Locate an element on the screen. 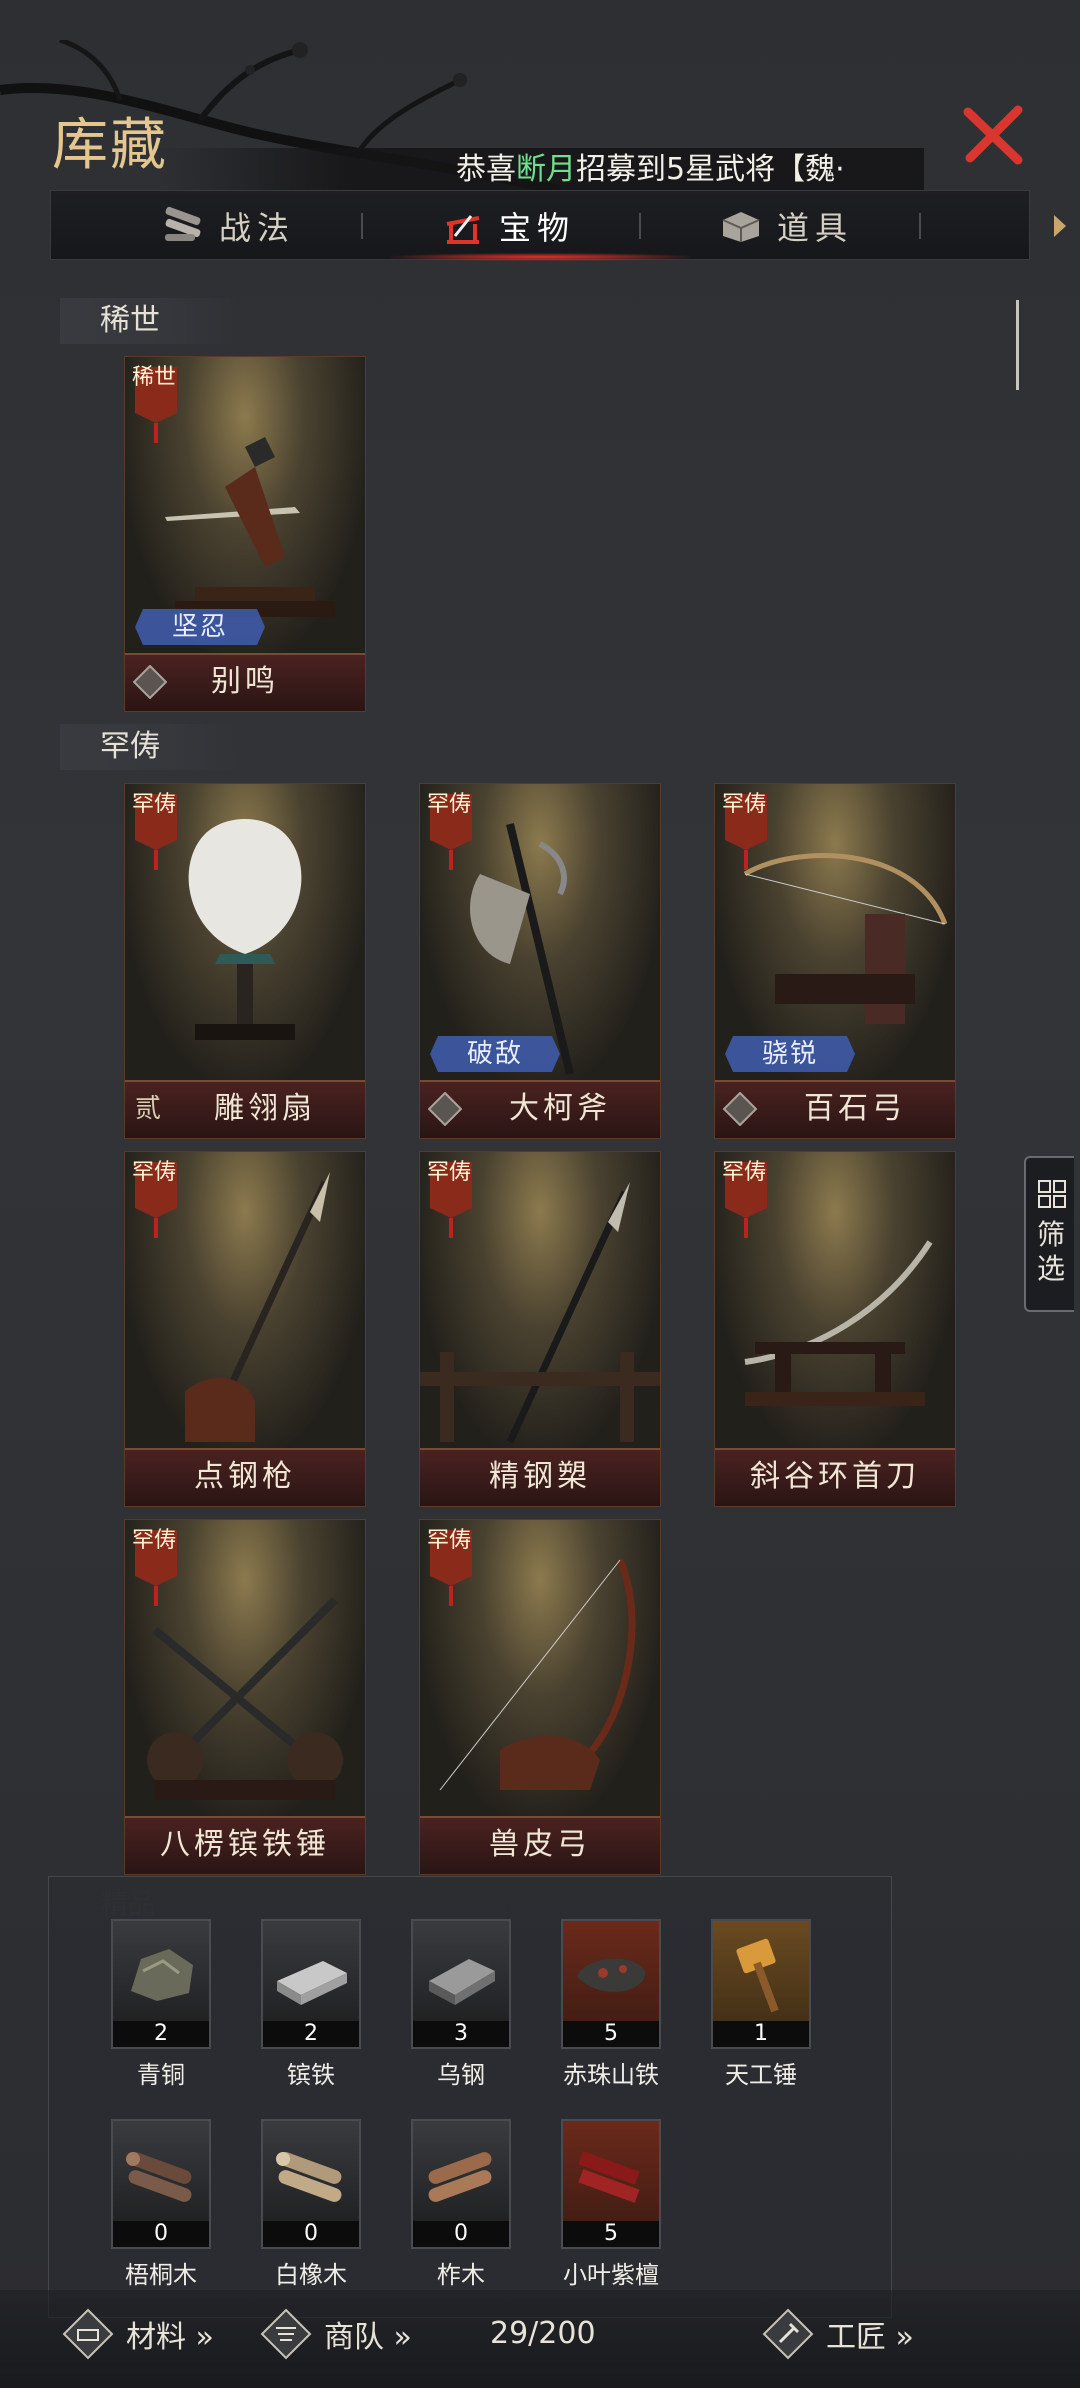  material-name: 柞木 is located at coordinates (461, 2275).